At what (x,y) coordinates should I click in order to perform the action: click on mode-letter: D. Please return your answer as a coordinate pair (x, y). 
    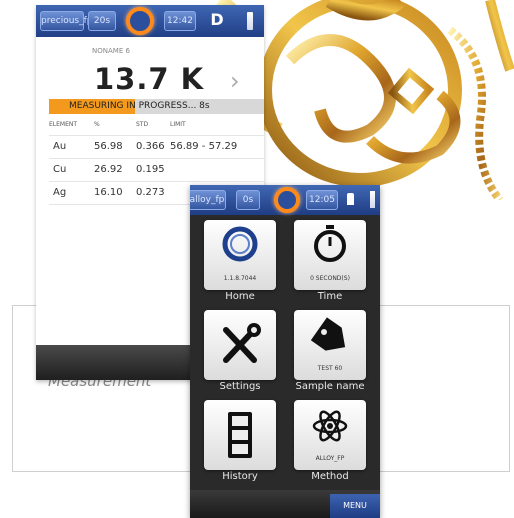
    Looking at the image, I should click on (217, 20).